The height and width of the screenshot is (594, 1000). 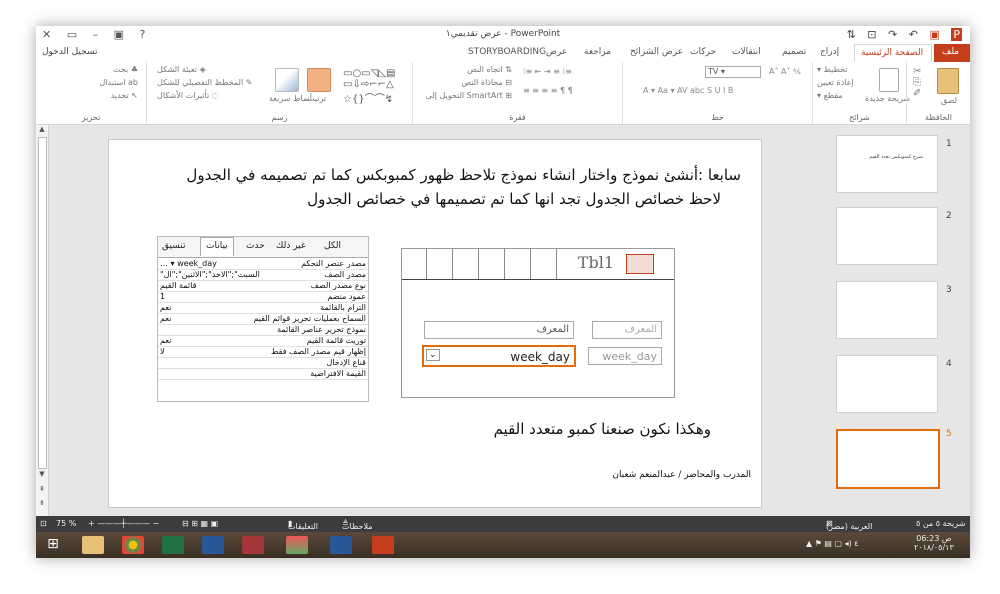 I want to click on form-design-image: Tbl1 المعرف المعرف ⌄ week_day week_day, so click(x=538, y=323).